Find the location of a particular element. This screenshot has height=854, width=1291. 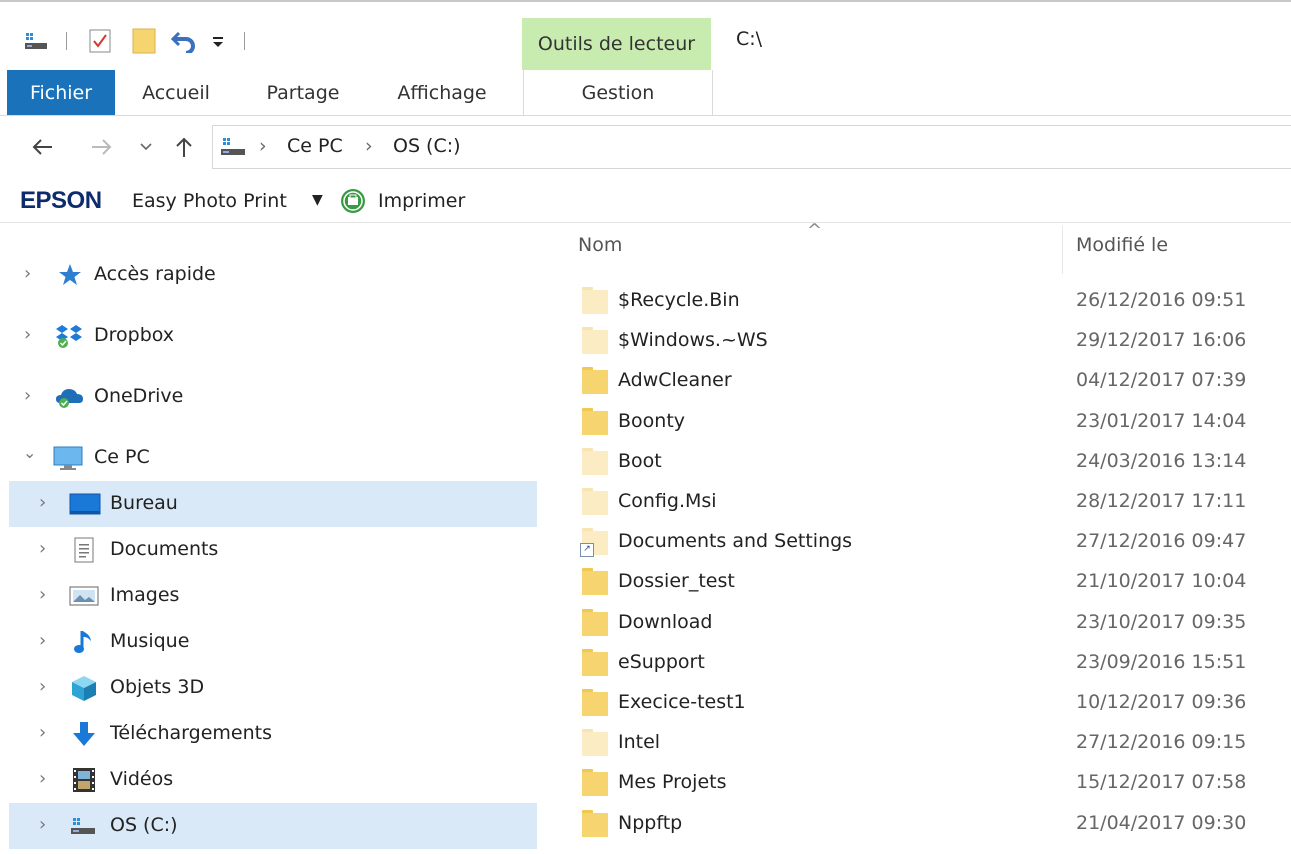

nav-label: Téléchargements is located at coordinates (191, 733).